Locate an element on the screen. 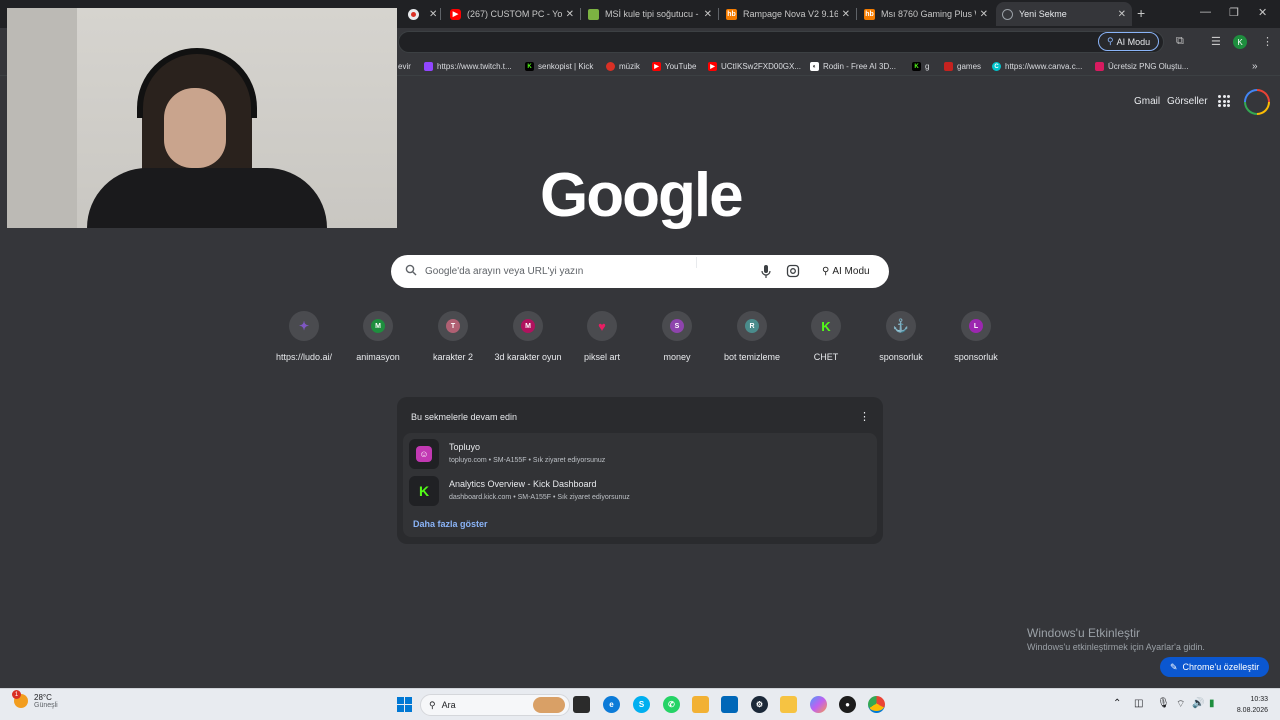 The image size is (1280, 720). ai-mode-label: AI Modu is located at coordinates (1133, 41).